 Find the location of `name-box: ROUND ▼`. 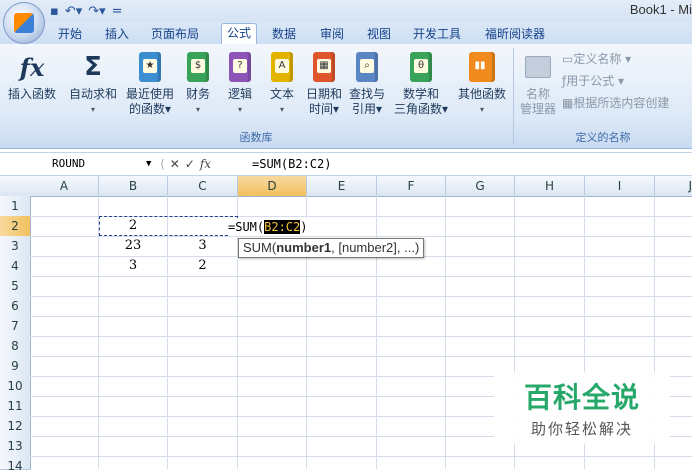

name-box: ROUND ▼ is located at coordinates (77, 164).